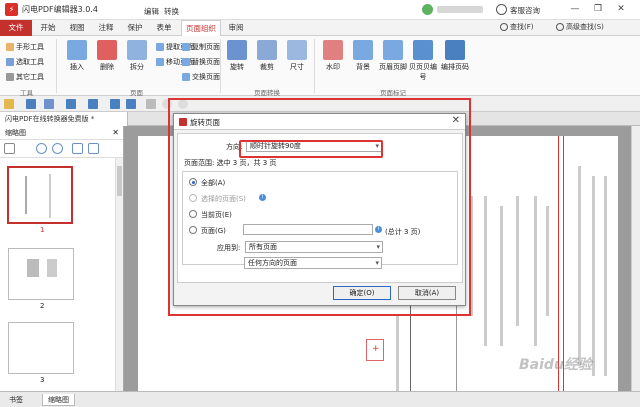  I want to click on dialog-close-button: ✕, so click(456, 120).